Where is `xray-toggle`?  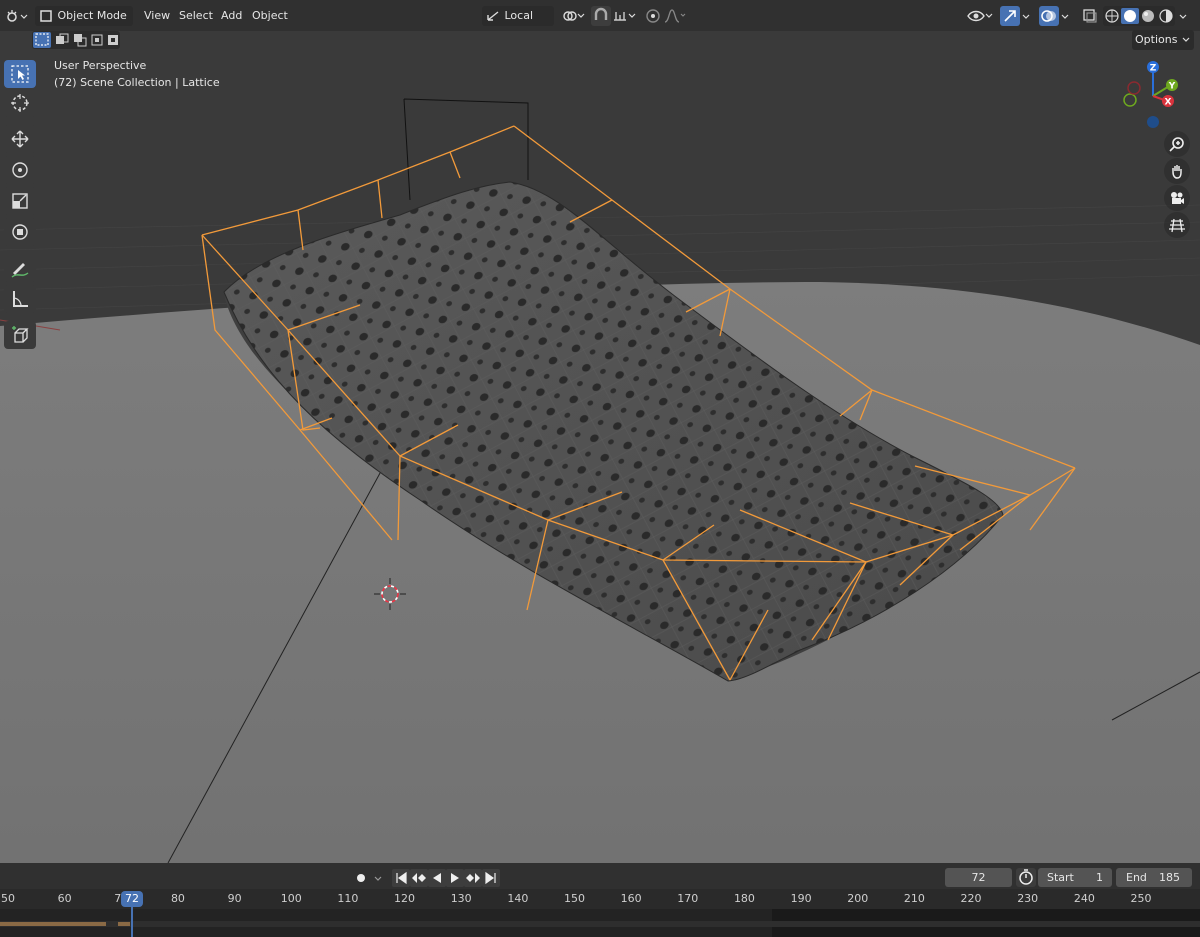 xray-toggle is located at coordinates (1090, 16).